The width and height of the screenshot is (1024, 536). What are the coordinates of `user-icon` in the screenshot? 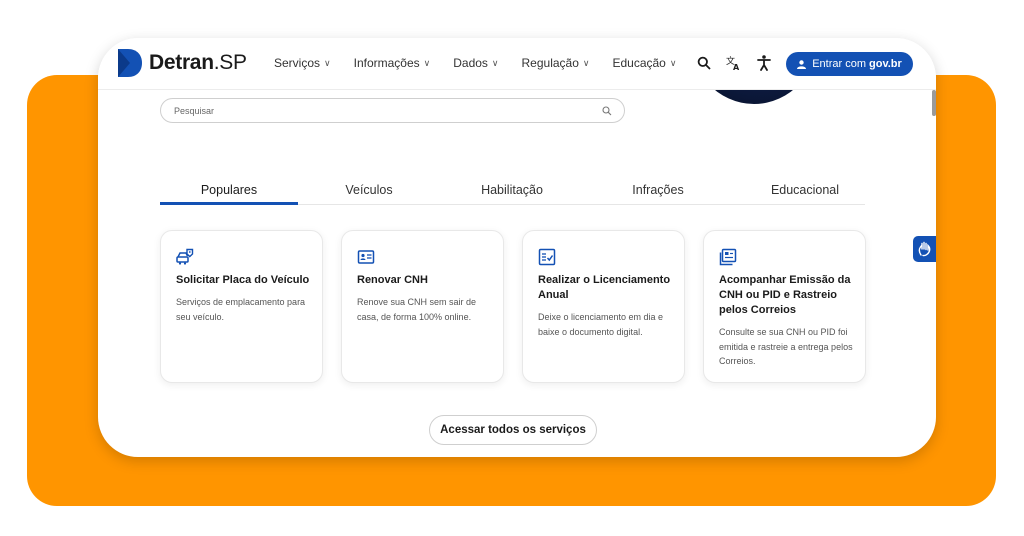 It's located at (802, 64).